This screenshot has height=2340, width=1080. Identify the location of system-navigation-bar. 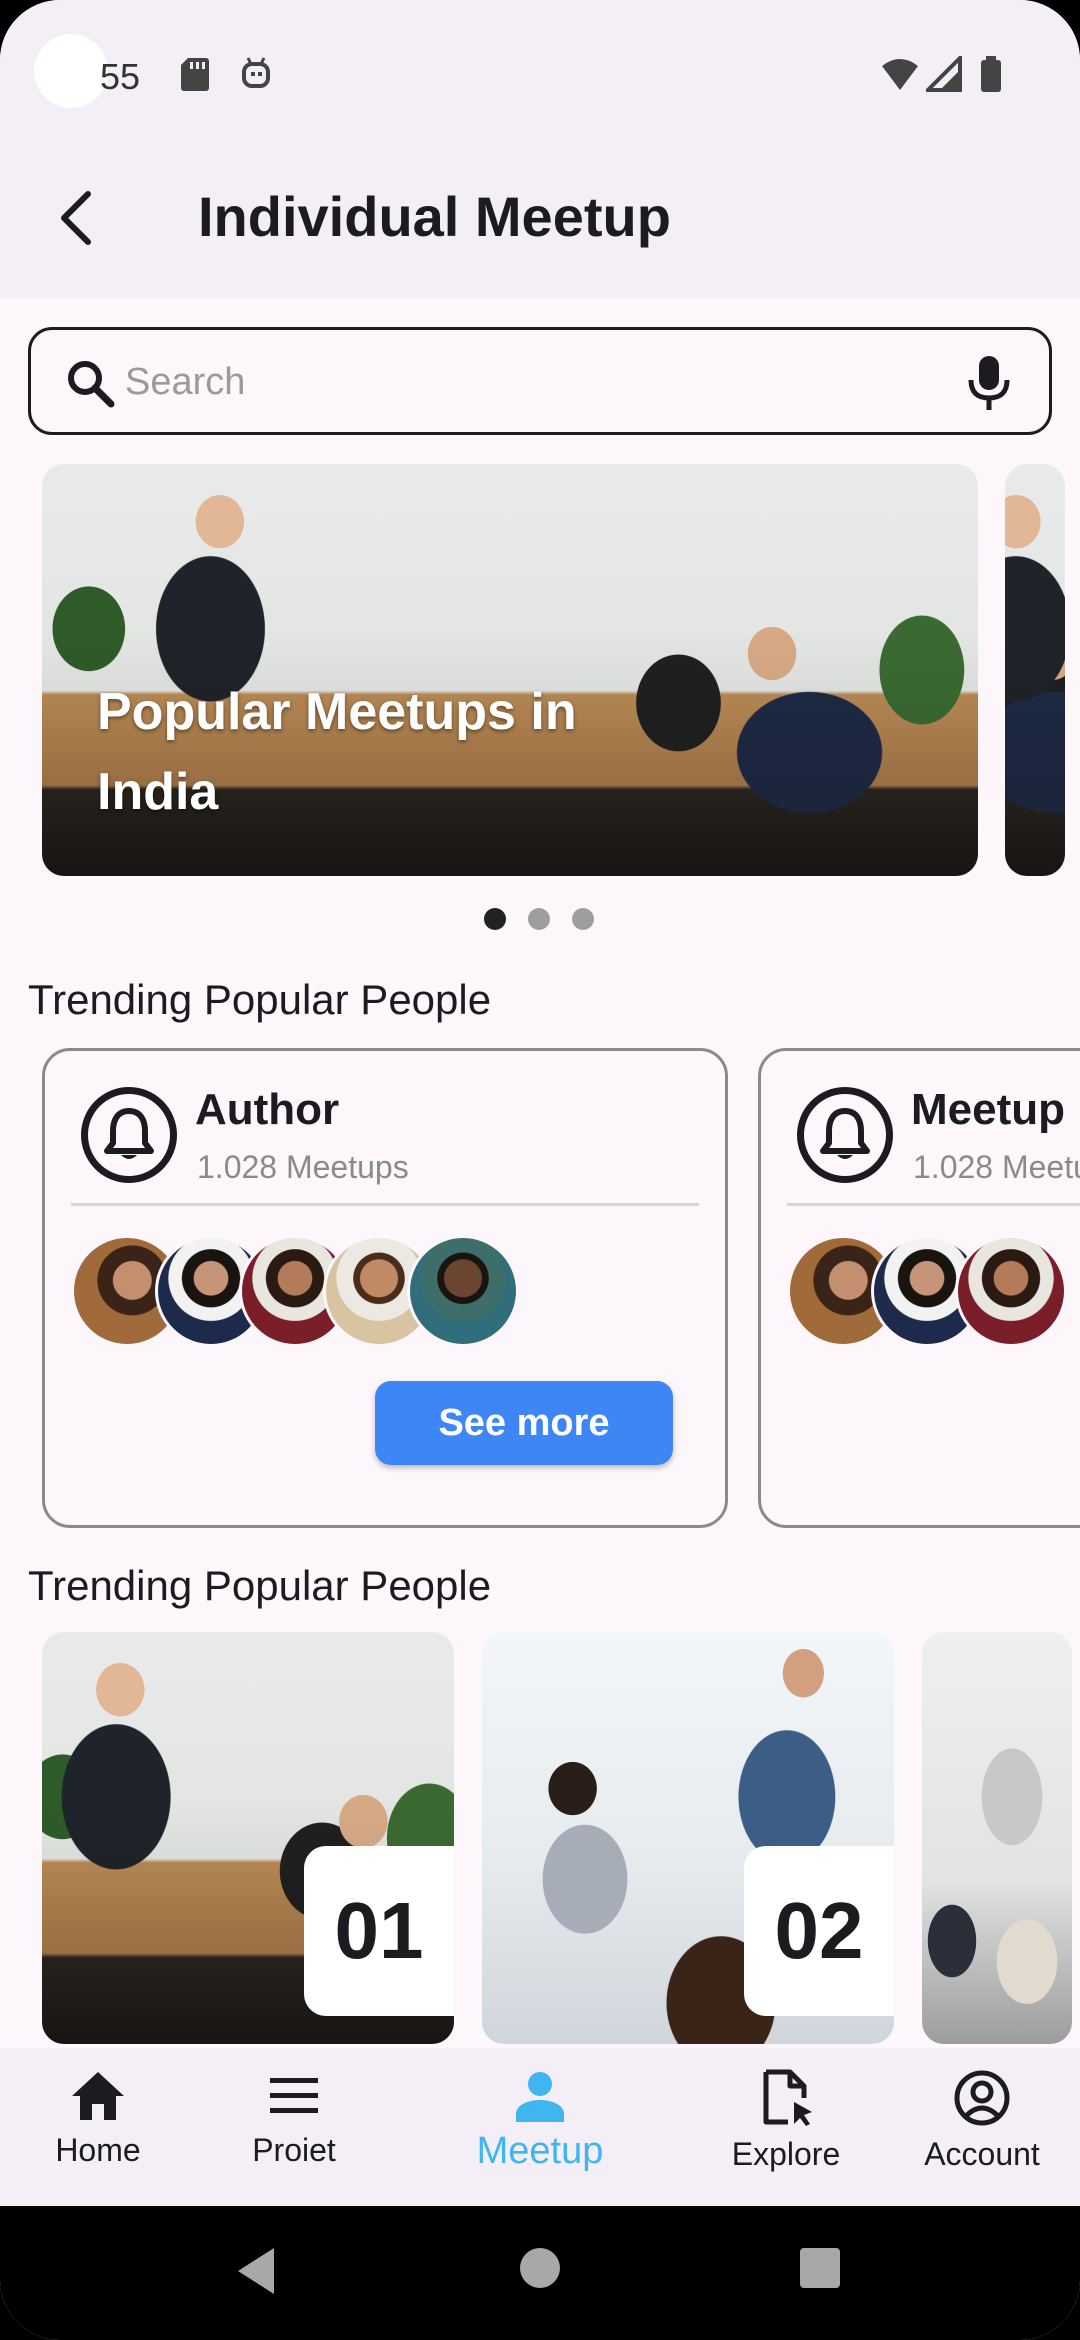
(540, 2273).